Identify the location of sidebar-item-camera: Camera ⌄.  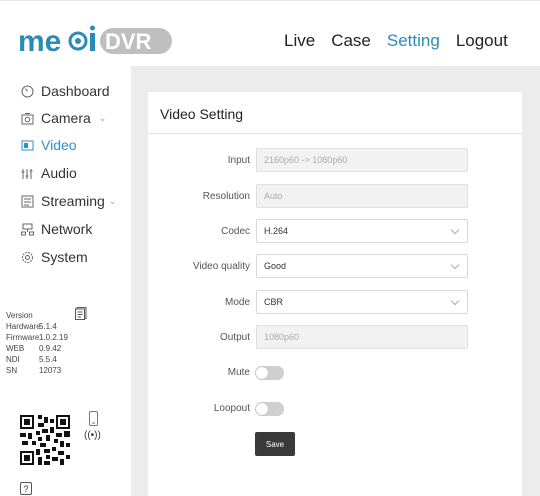
(63, 118).